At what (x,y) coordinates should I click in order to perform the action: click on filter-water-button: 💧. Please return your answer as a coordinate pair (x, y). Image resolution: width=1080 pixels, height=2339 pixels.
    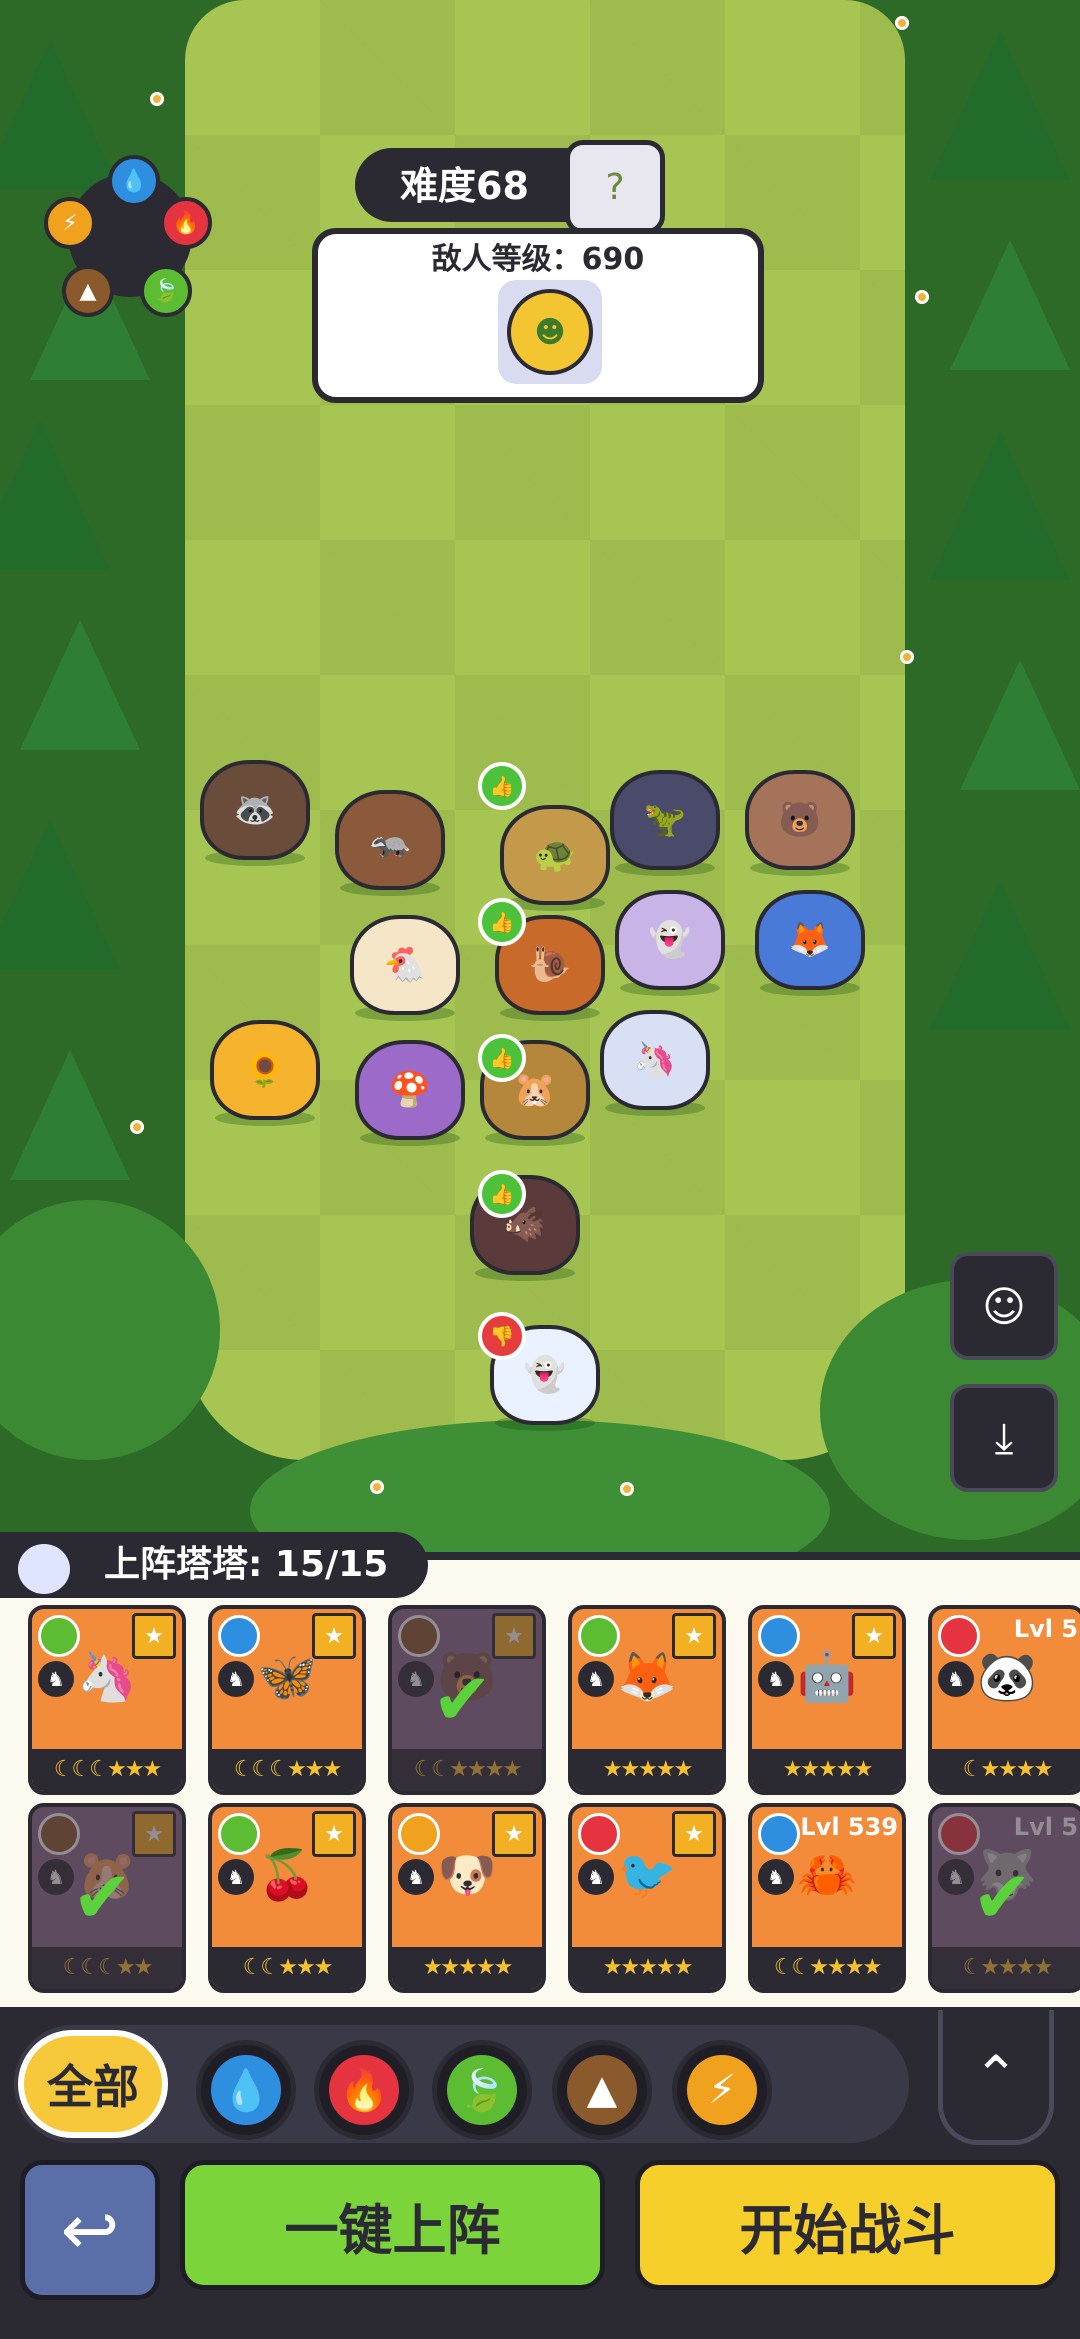
    Looking at the image, I should click on (246, 2090).